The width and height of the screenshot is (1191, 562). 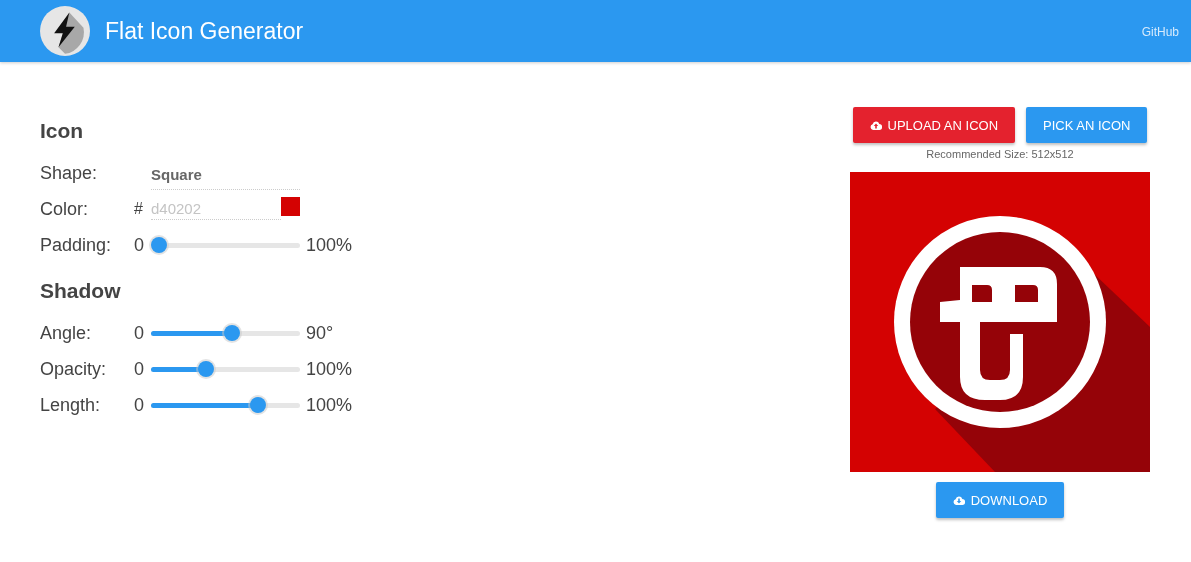 I want to click on section-heading: Icon, so click(x=62, y=131).